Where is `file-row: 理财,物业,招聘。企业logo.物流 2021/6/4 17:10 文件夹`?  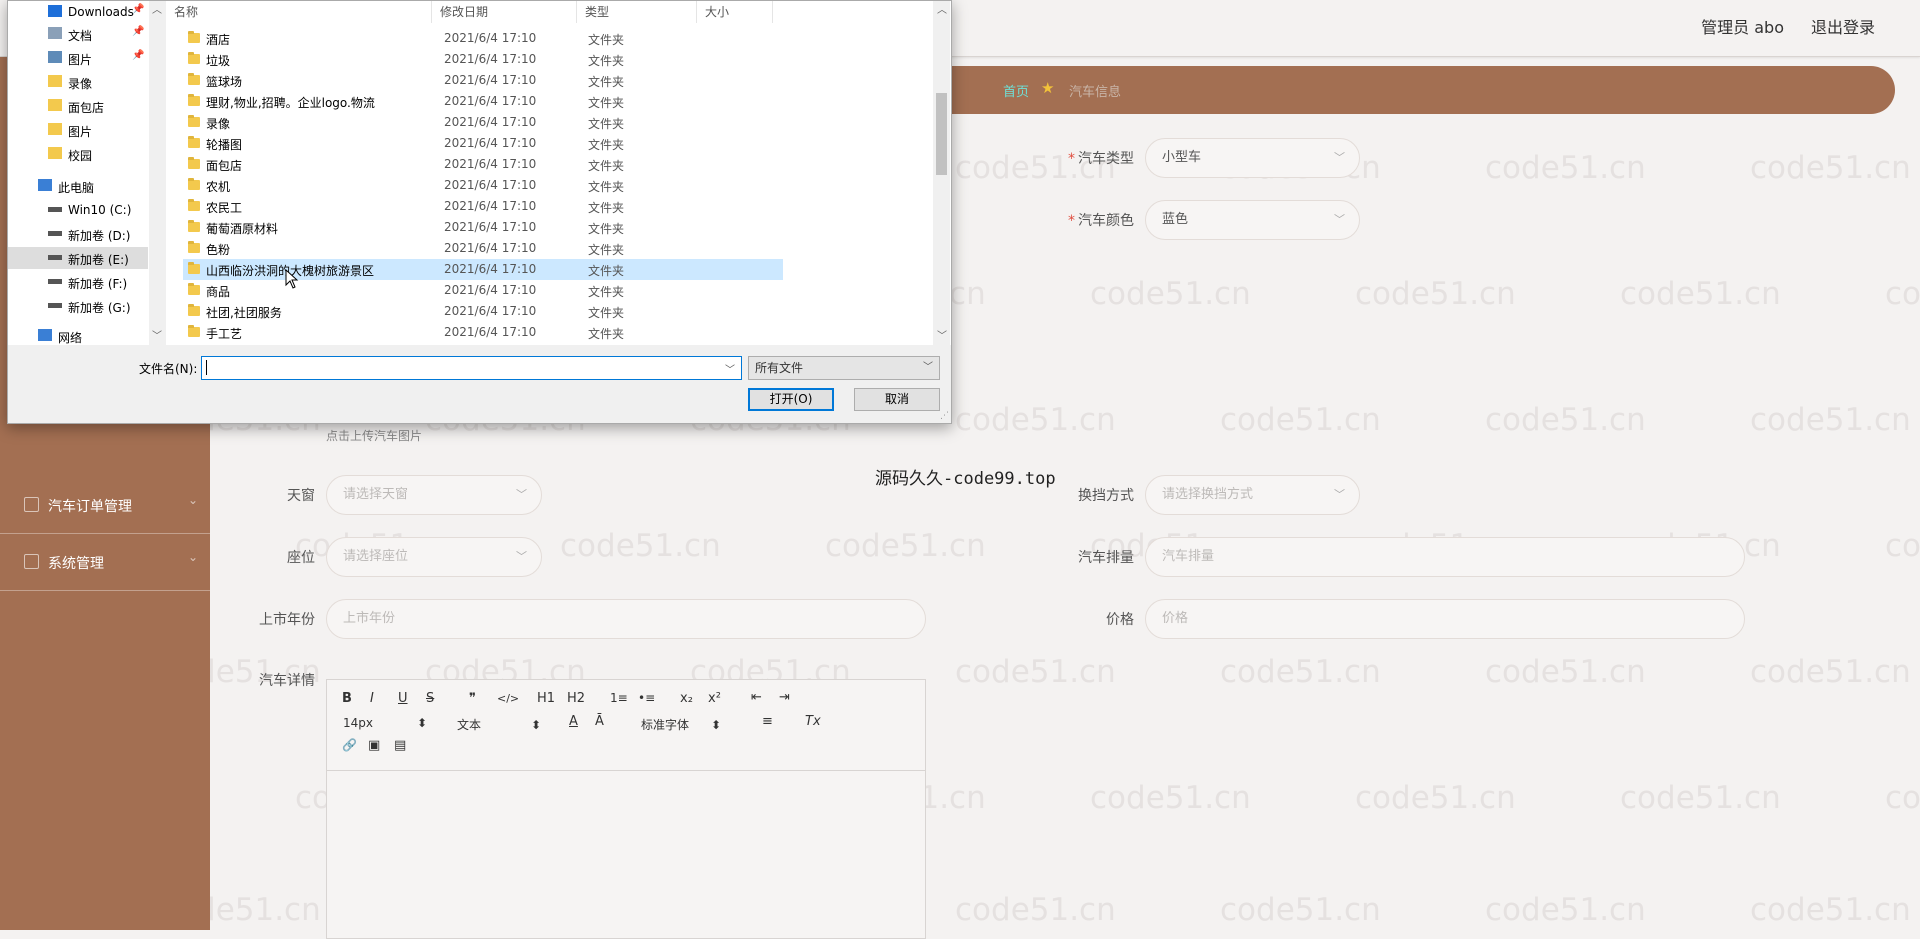
file-row: 理财,物业,招聘。企业logo.物流 2021/6/4 17:10 文件夹 is located at coordinates (483, 101).